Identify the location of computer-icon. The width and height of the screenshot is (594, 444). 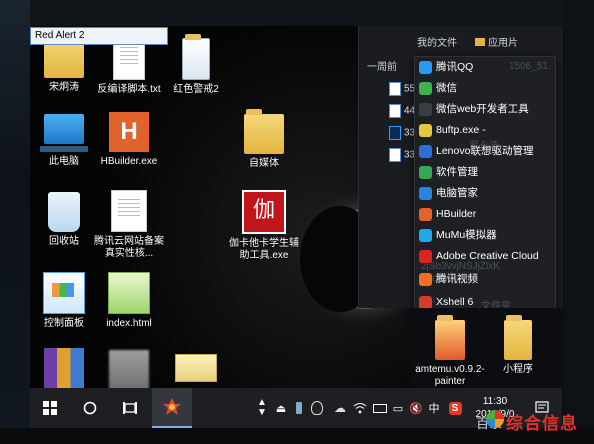
(64, 133).